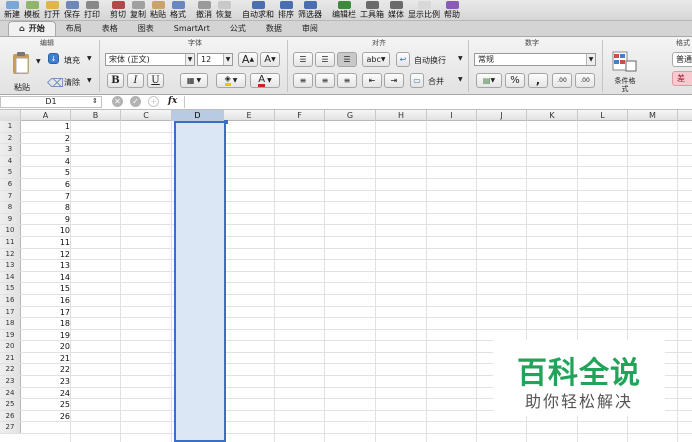 This screenshot has width=692, height=442. I want to click on row-header: 11, so click(10, 242).